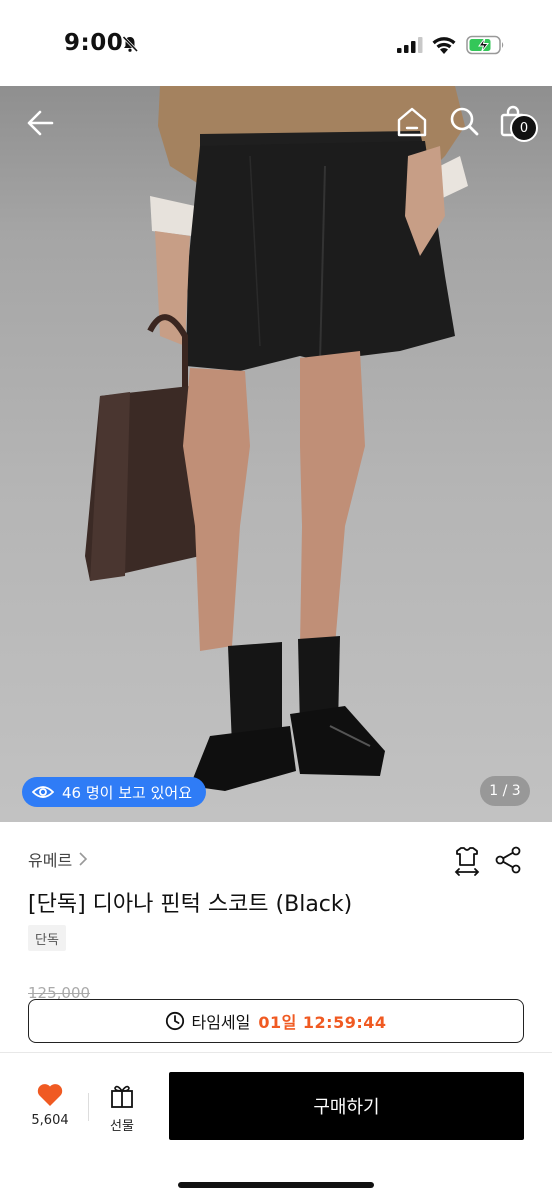 This screenshot has height=1200, width=552. What do you see at coordinates (50, 860) in the screenshot?
I see `brand-name: 유메르` at bounding box center [50, 860].